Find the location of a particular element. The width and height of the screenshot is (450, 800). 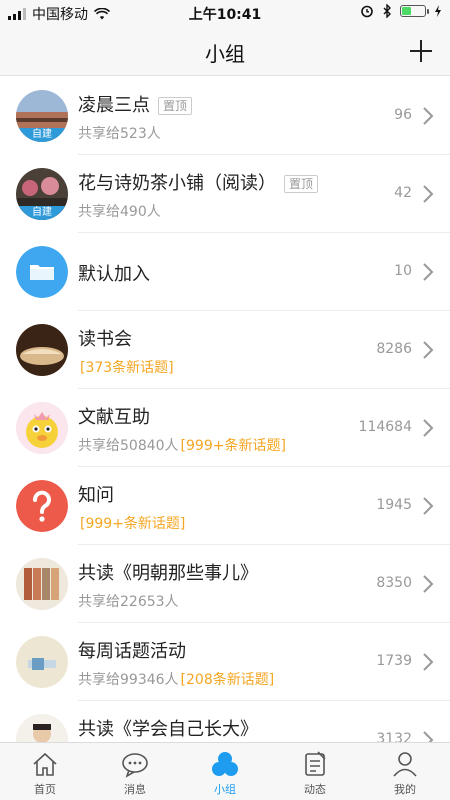

tab-groups: 小组 is located at coordinates (225, 771).